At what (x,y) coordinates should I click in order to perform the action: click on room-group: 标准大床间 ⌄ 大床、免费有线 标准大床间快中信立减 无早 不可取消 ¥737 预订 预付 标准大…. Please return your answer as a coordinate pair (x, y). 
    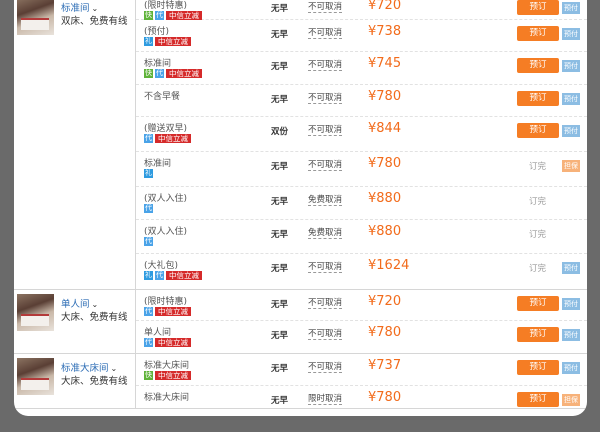
    Looking at the image, I should click on (300, 381).